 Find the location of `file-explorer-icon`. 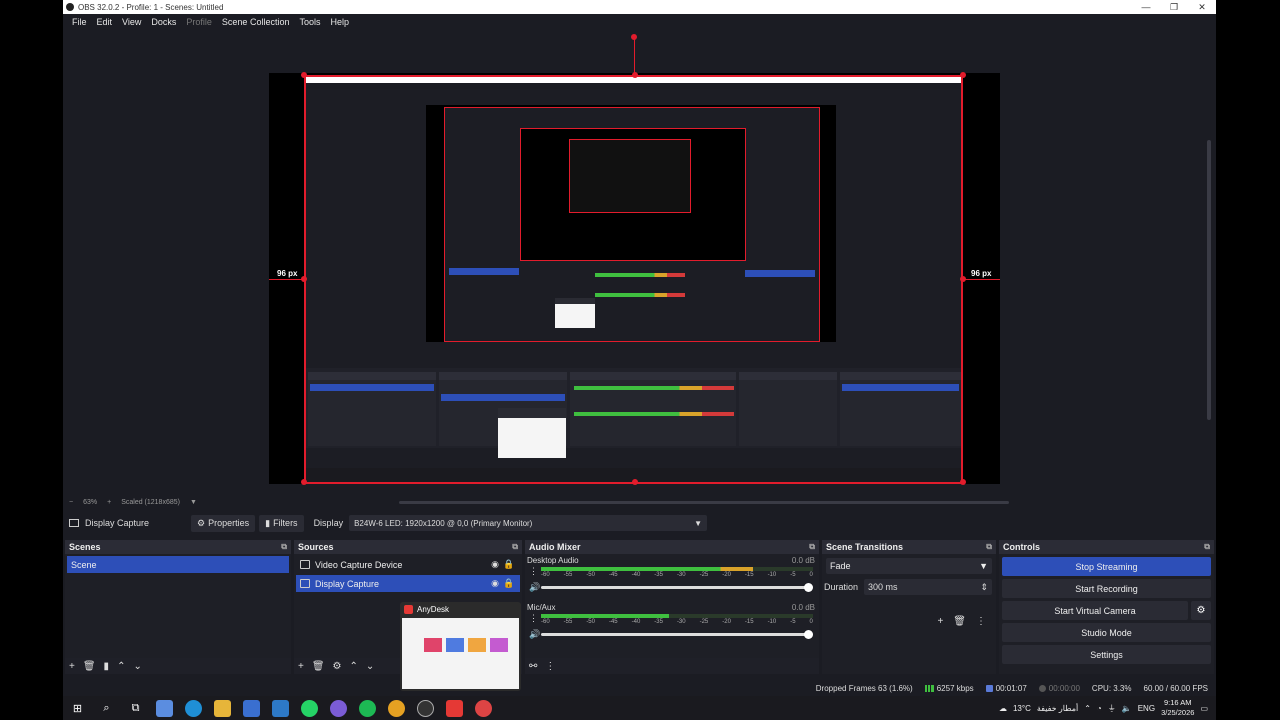

file-explorer-icon is located at coordinates (222, 708).